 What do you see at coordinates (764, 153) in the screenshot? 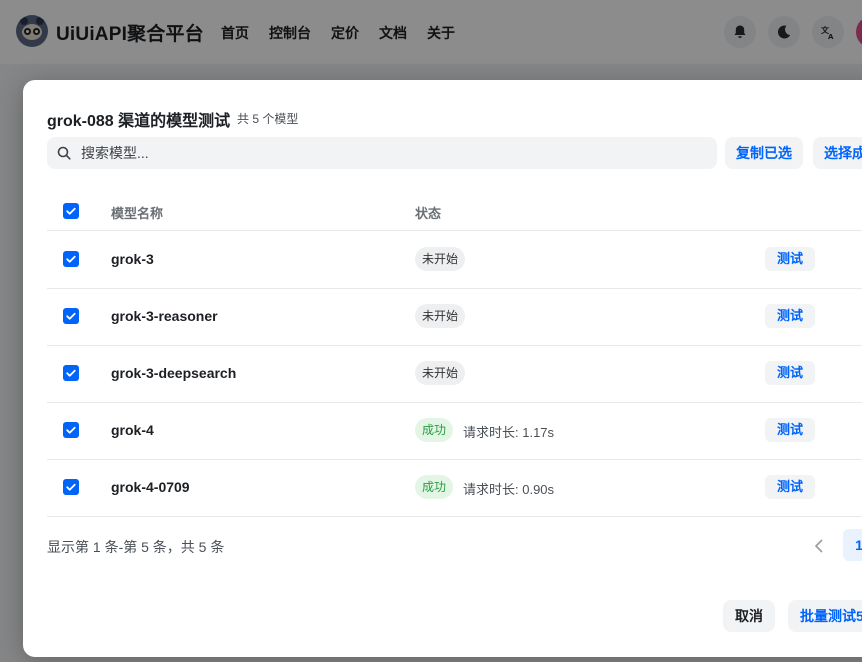
I see `copy-selected-button: 复制已选` at bounding box center [764, 153].